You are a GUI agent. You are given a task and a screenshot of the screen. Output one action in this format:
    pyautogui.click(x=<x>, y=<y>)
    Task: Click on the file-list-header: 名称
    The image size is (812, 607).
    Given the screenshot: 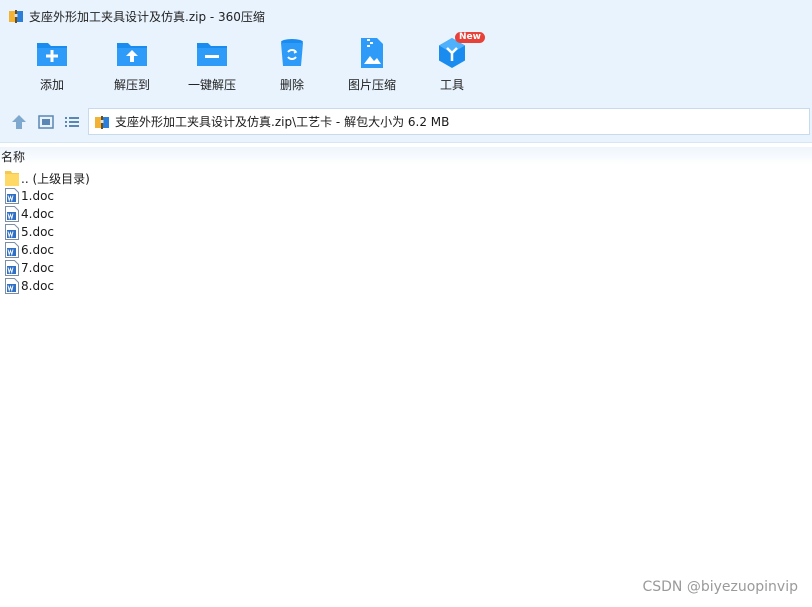 What is the action you would take?
    pyautogui.click(x=406, y=156)
    